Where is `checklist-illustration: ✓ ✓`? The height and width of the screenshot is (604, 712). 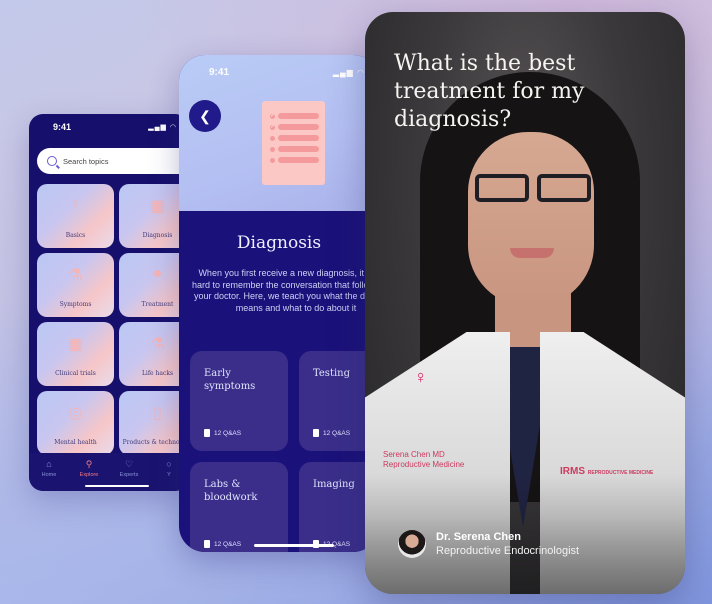
checklist-illustration: ✓ ✓ is located at coordinates (293, 143).